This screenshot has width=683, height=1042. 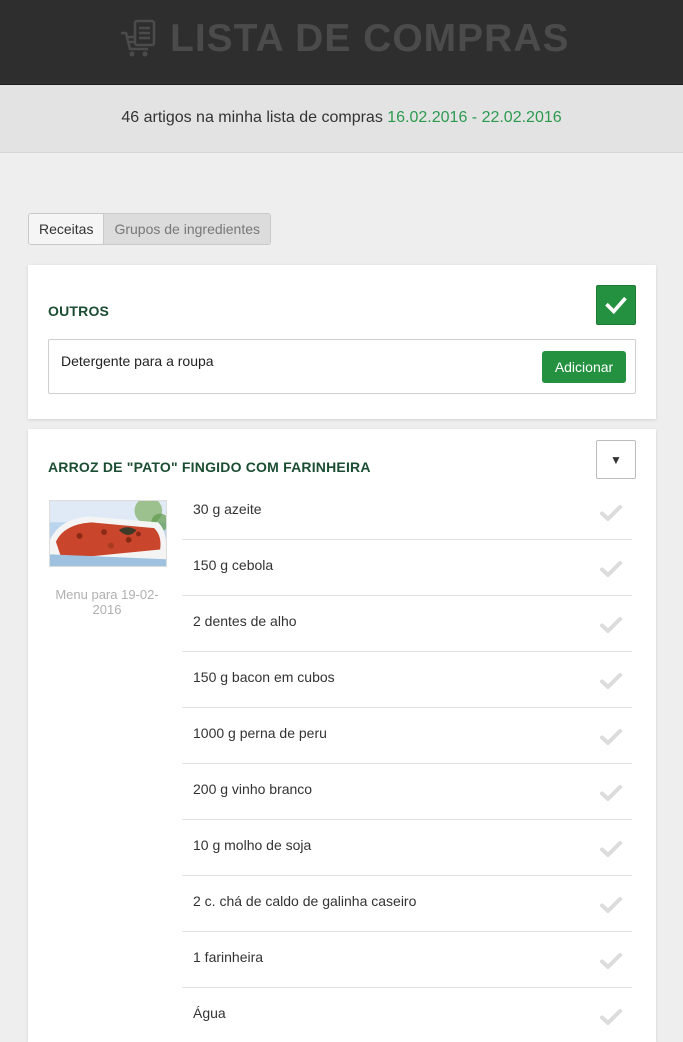 What do you see at coordinates (407, 680) in the screenshot?
I see `ingredient-row: 150 g bacon em cubos` at bounding box center [407, 680].